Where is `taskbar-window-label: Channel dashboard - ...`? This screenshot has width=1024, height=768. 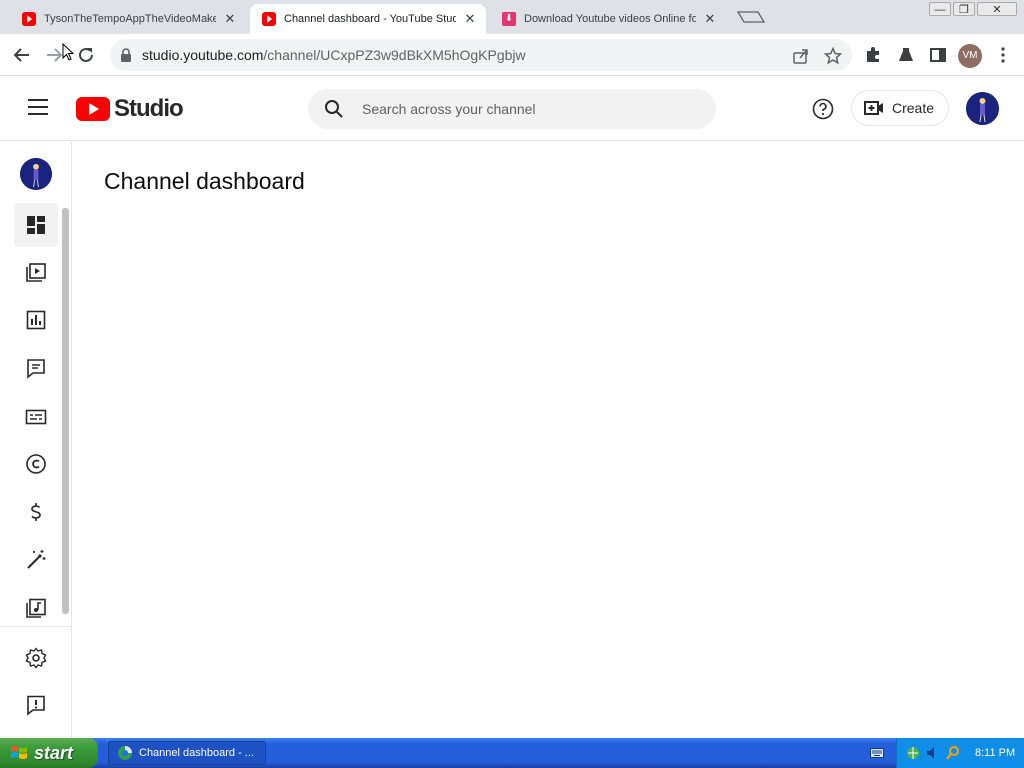 taskbar-window-label: Channel dashboard - ... is located at coordinates (196, 753).